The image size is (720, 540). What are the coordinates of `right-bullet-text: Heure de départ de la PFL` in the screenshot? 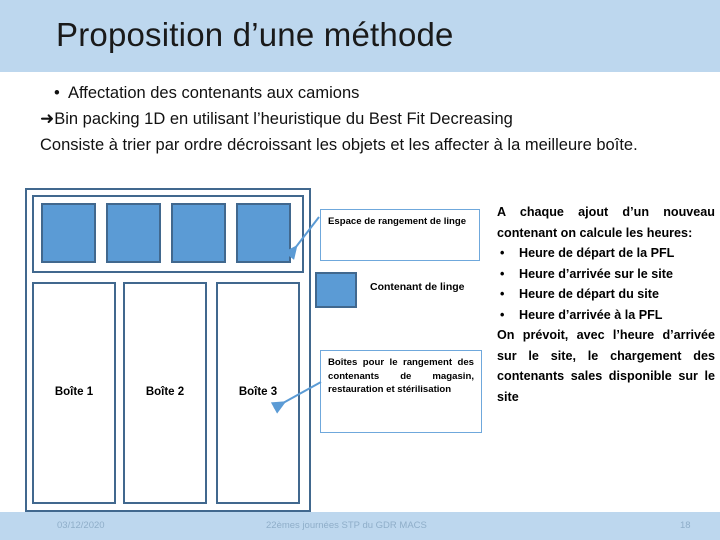 It's located at (597, 253).